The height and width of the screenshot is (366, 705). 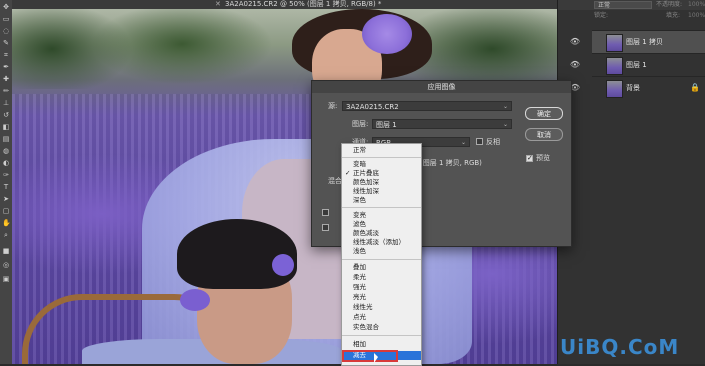 What do you see at coordinates (381, 267) in the screenshot?
I see `menu-item-overlay: 叠加` at bounding box center [381, 267].